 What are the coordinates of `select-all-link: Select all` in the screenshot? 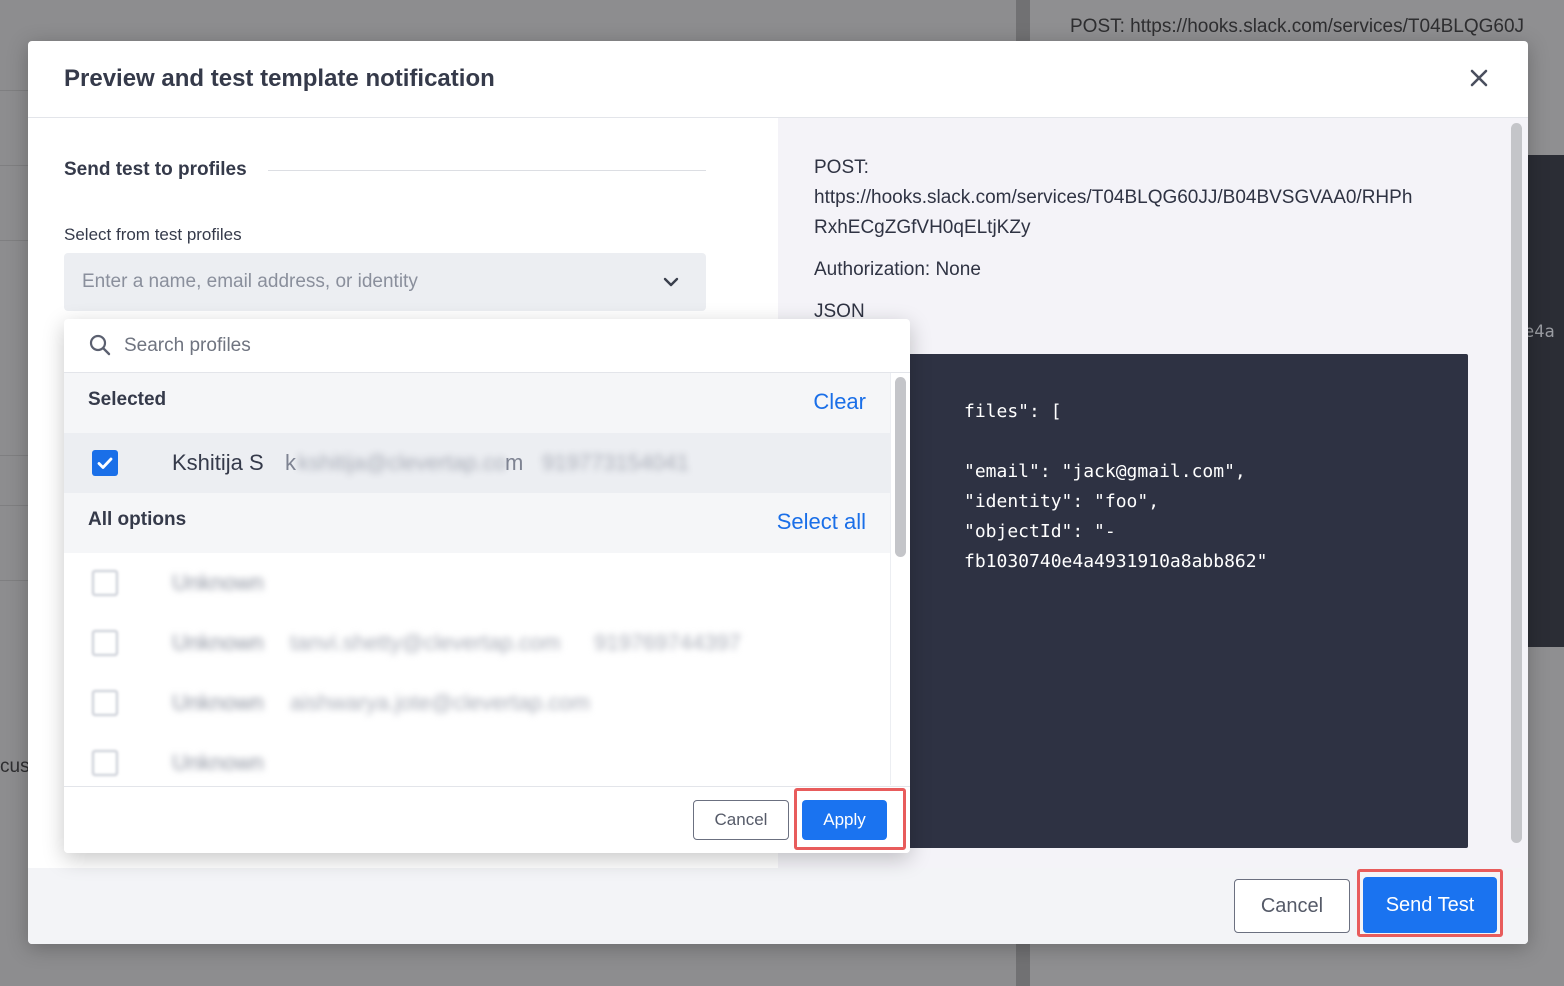 It's located at (821, 522).